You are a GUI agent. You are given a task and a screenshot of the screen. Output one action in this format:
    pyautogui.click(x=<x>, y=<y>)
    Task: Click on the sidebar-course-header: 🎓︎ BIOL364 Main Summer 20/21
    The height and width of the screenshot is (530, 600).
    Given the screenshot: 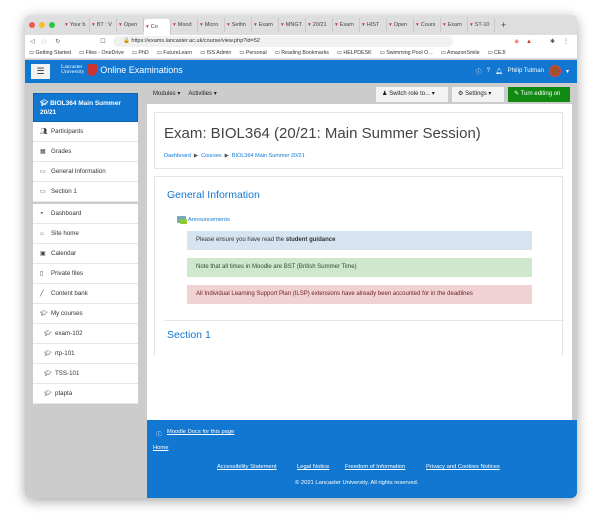 What is the action you would take?
    pyautogui.click(x=85, y=107)
    